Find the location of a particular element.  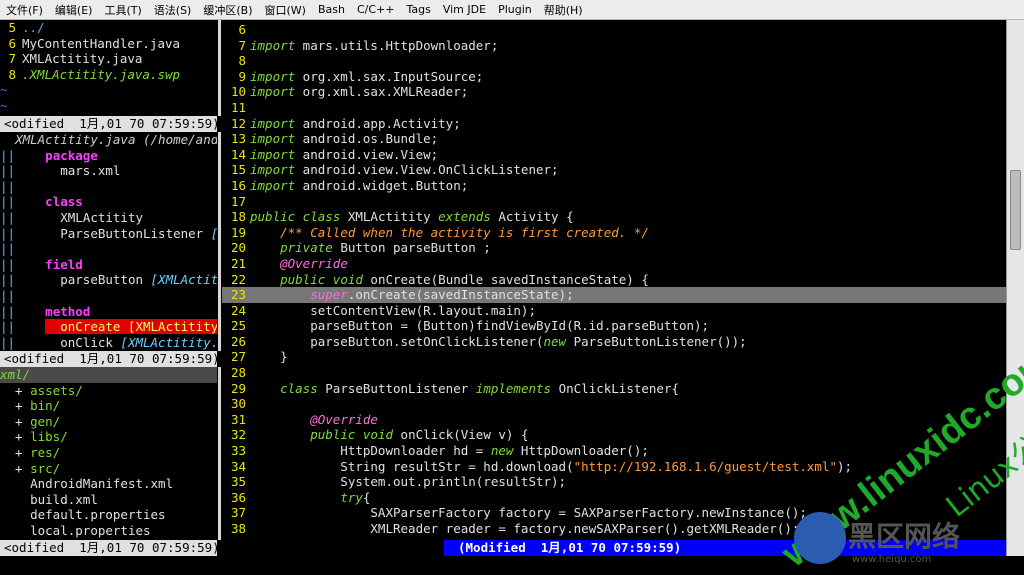

project-folder: + gen/ is located at coordinates (108, 422).